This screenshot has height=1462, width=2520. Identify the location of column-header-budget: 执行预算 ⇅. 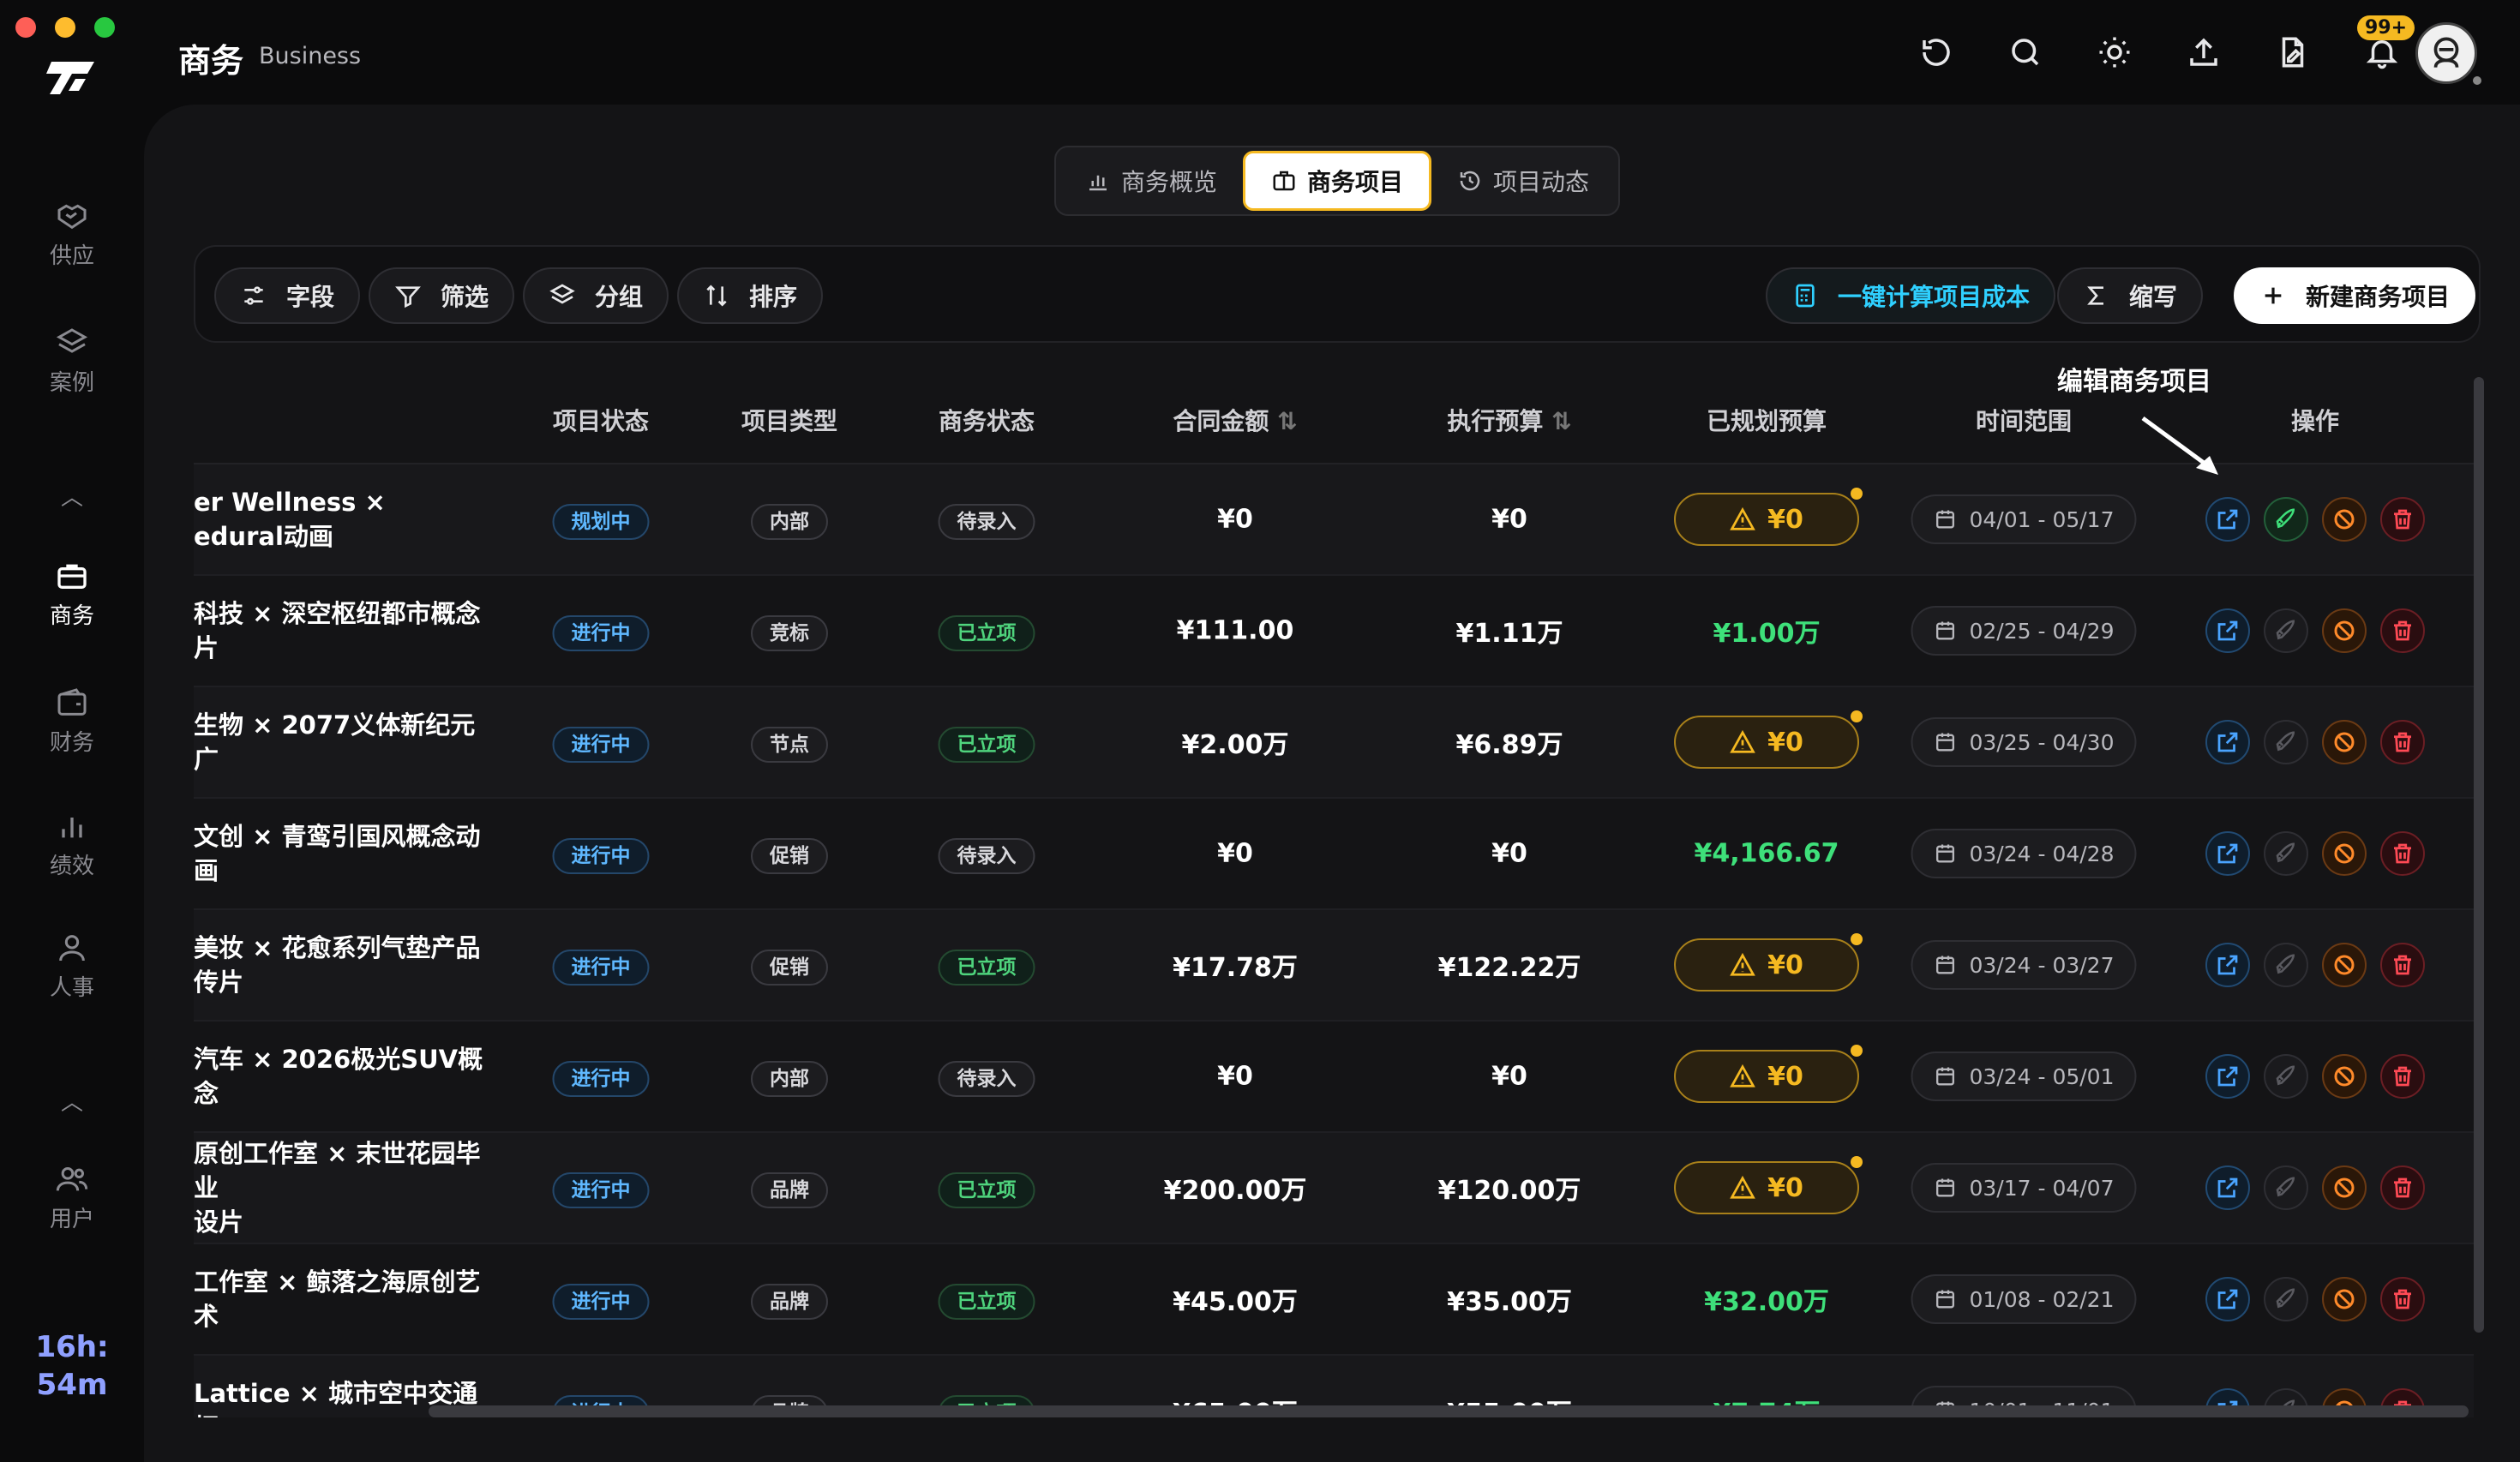
(1509, 420).